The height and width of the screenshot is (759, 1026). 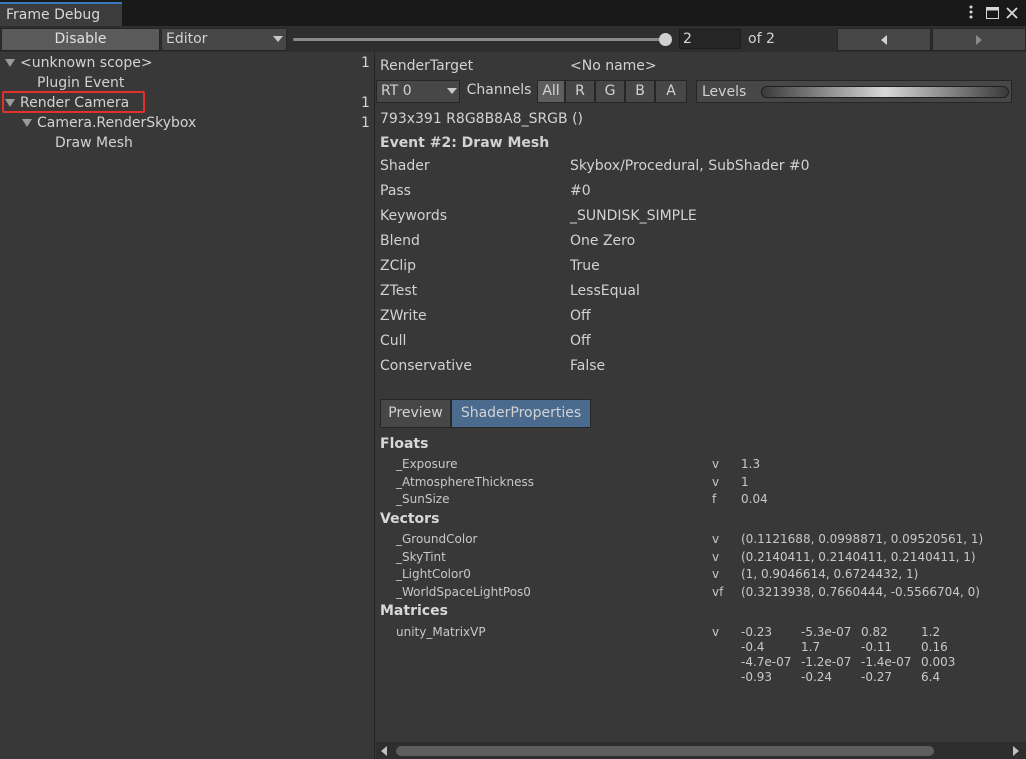 I want to click on matrix-cell: -0.93, so click(x=757, y=677).